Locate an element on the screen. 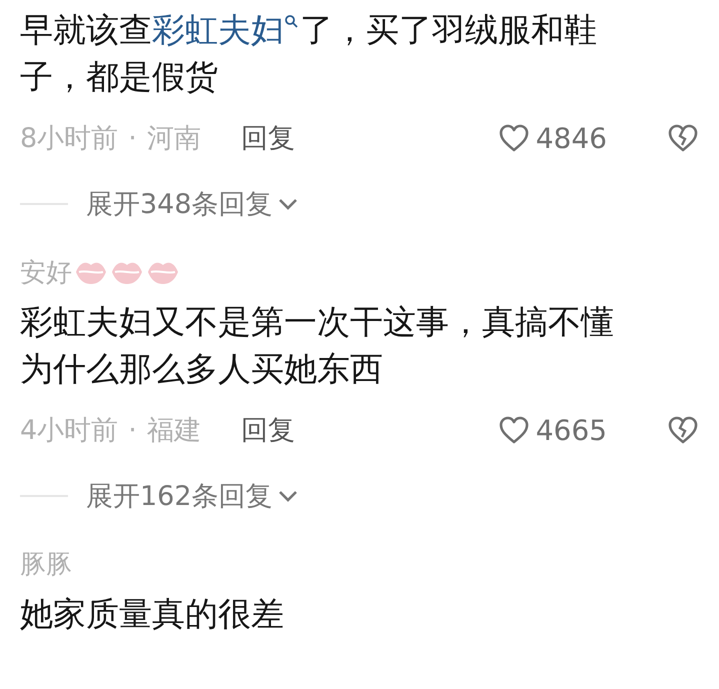 The height and width of the screenshot is (689, 719). comment-text: 子，都是假货 is located at coordinates (119, 77).